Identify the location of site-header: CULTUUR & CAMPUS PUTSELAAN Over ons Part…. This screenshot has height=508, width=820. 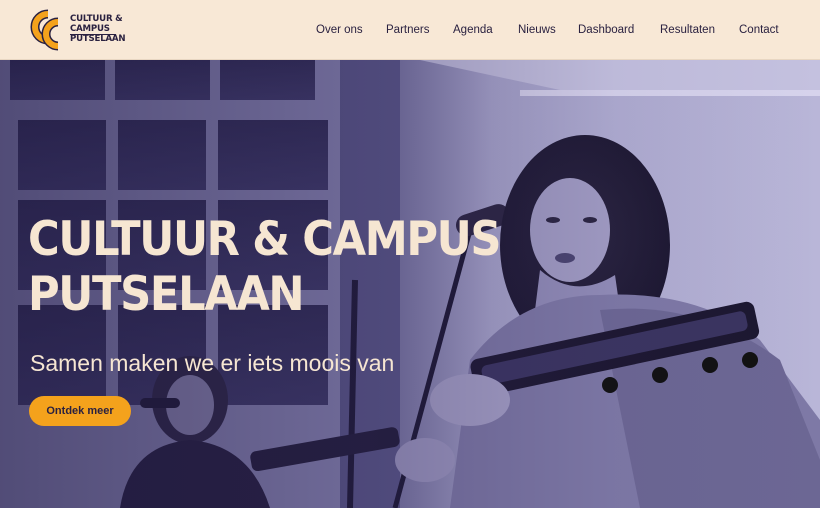
(410, 30).